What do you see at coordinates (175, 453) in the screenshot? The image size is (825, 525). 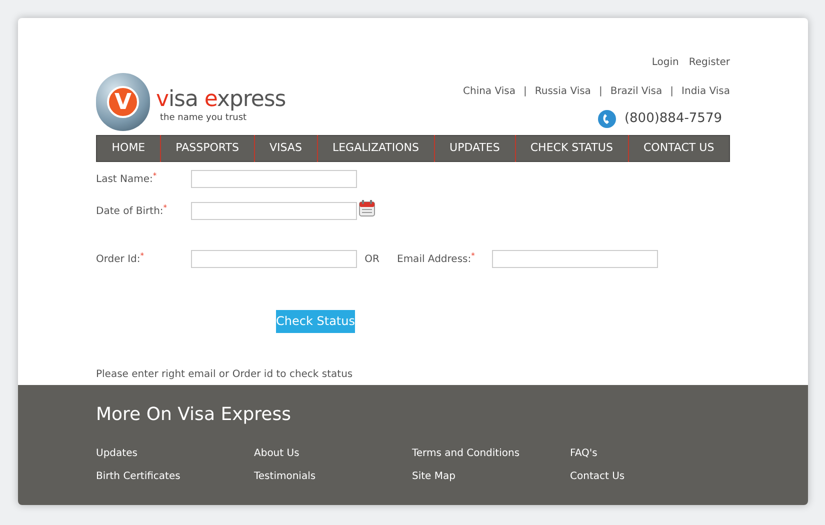 I see `footer-link: Updates` at bounding box center [175, 453].